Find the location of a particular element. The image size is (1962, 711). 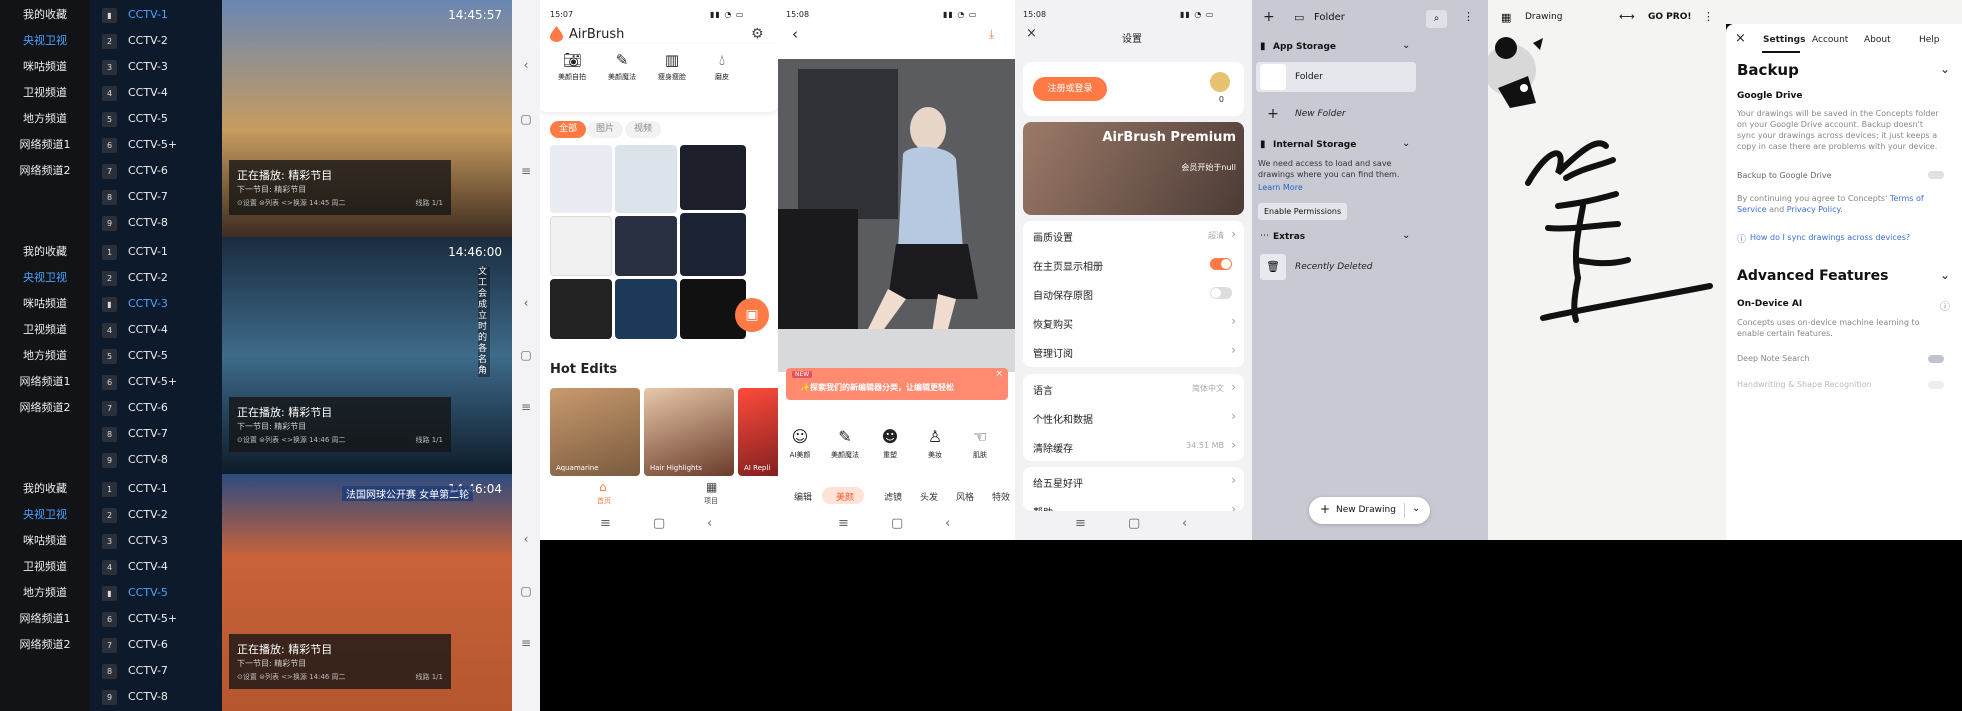

channel-item: ▮ CCTV-3 is located at coordinates (156, 304).